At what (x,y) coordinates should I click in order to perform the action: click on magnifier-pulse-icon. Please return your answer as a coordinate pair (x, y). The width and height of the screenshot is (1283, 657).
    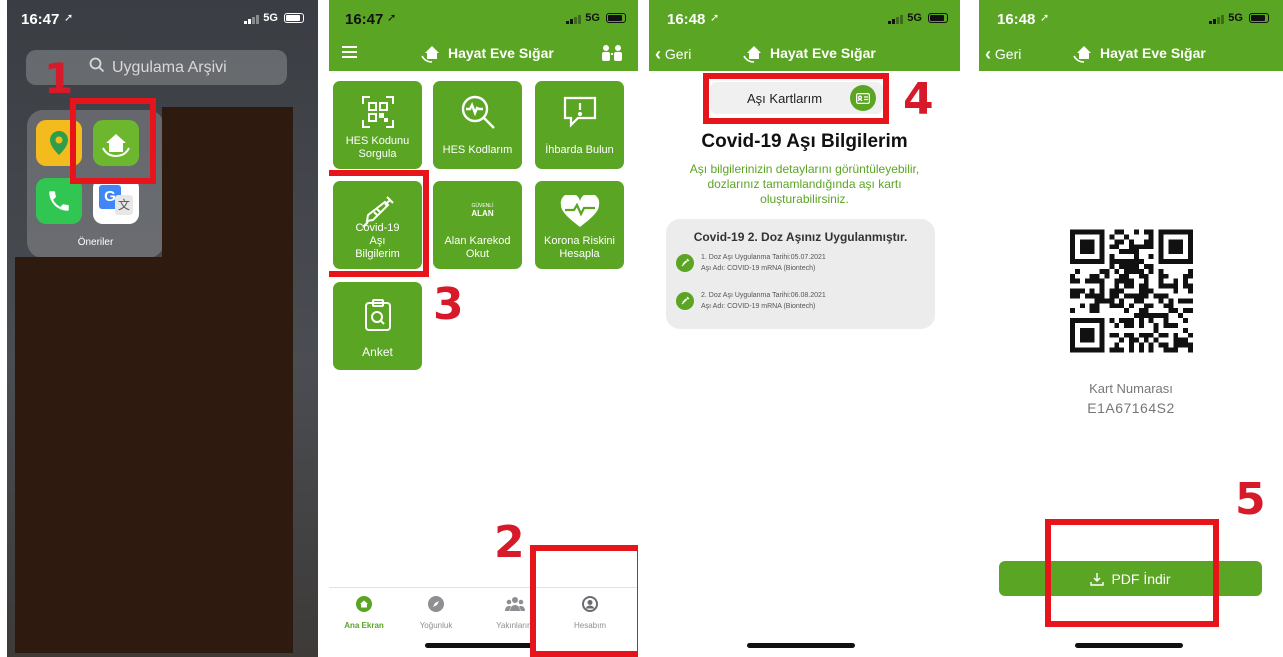
    Looking at the image, I should click on (477, 112).